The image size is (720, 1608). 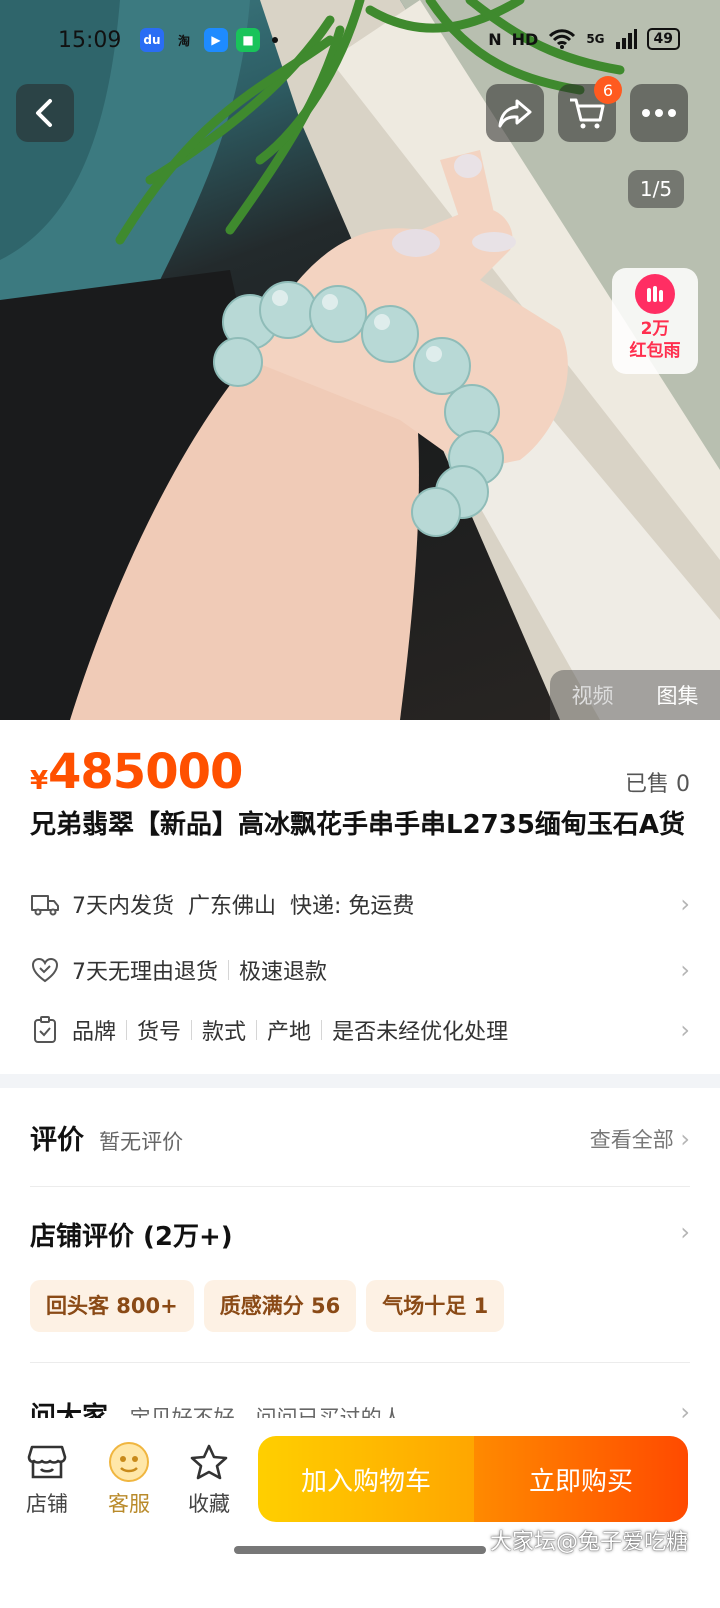 I want to click on price-currency: ¥, so click(x=39, y=781).